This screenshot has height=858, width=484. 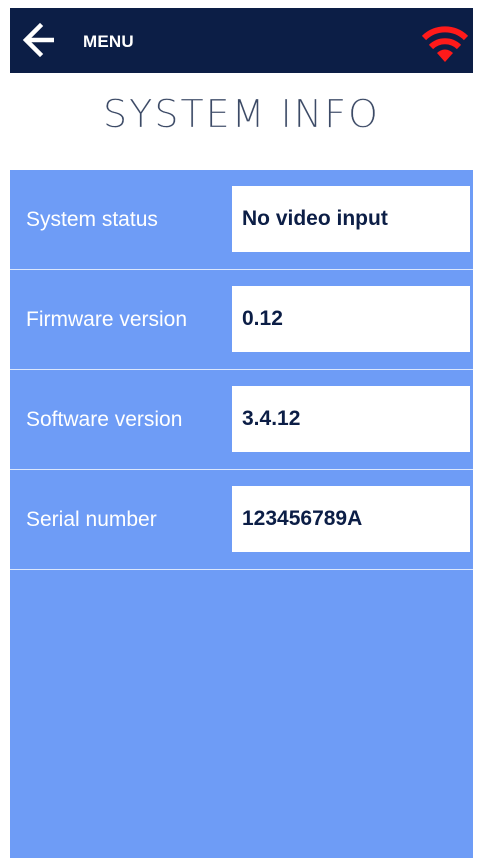 What do you see at coordinates (241, 40) in the screenshot?
I see `top-bar: MENU` at bounding box center [241, 40].